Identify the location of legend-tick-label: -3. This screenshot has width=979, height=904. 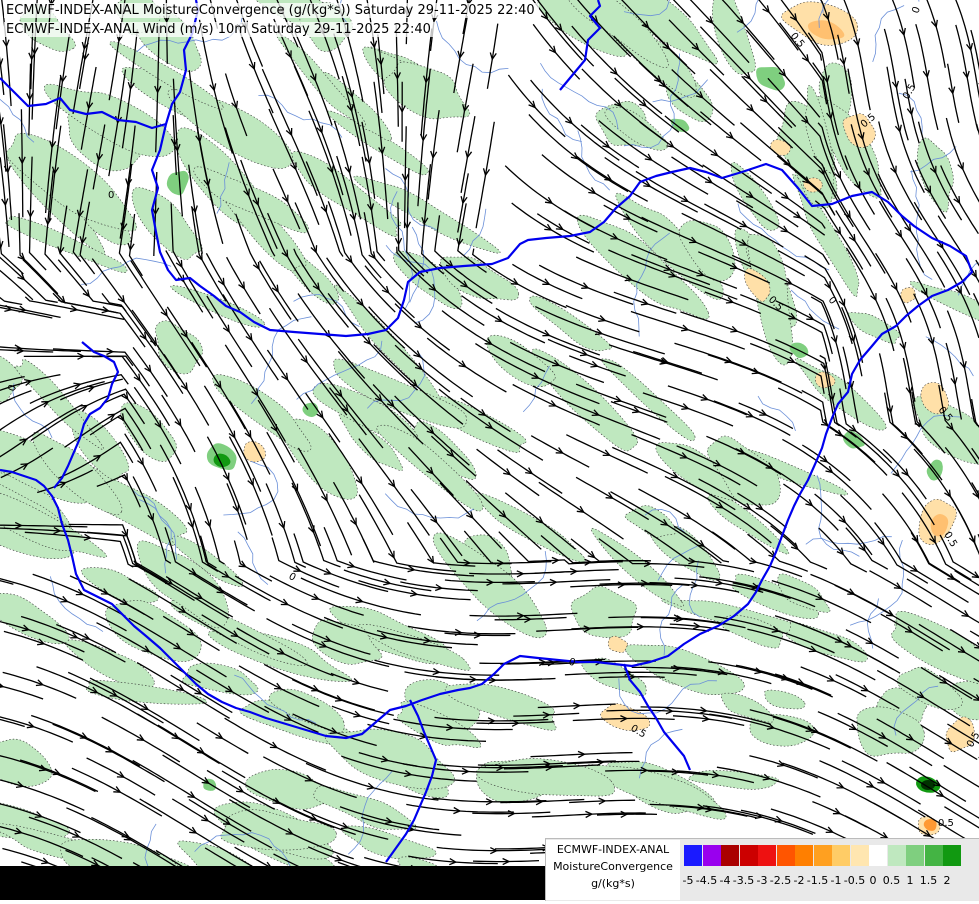
(762, 880).